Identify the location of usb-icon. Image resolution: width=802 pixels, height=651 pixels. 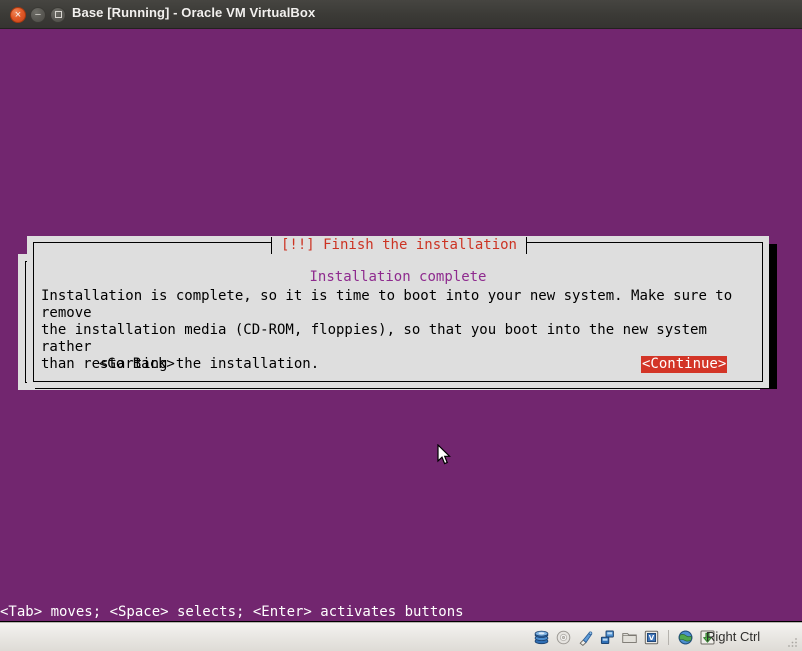
(585, 637).